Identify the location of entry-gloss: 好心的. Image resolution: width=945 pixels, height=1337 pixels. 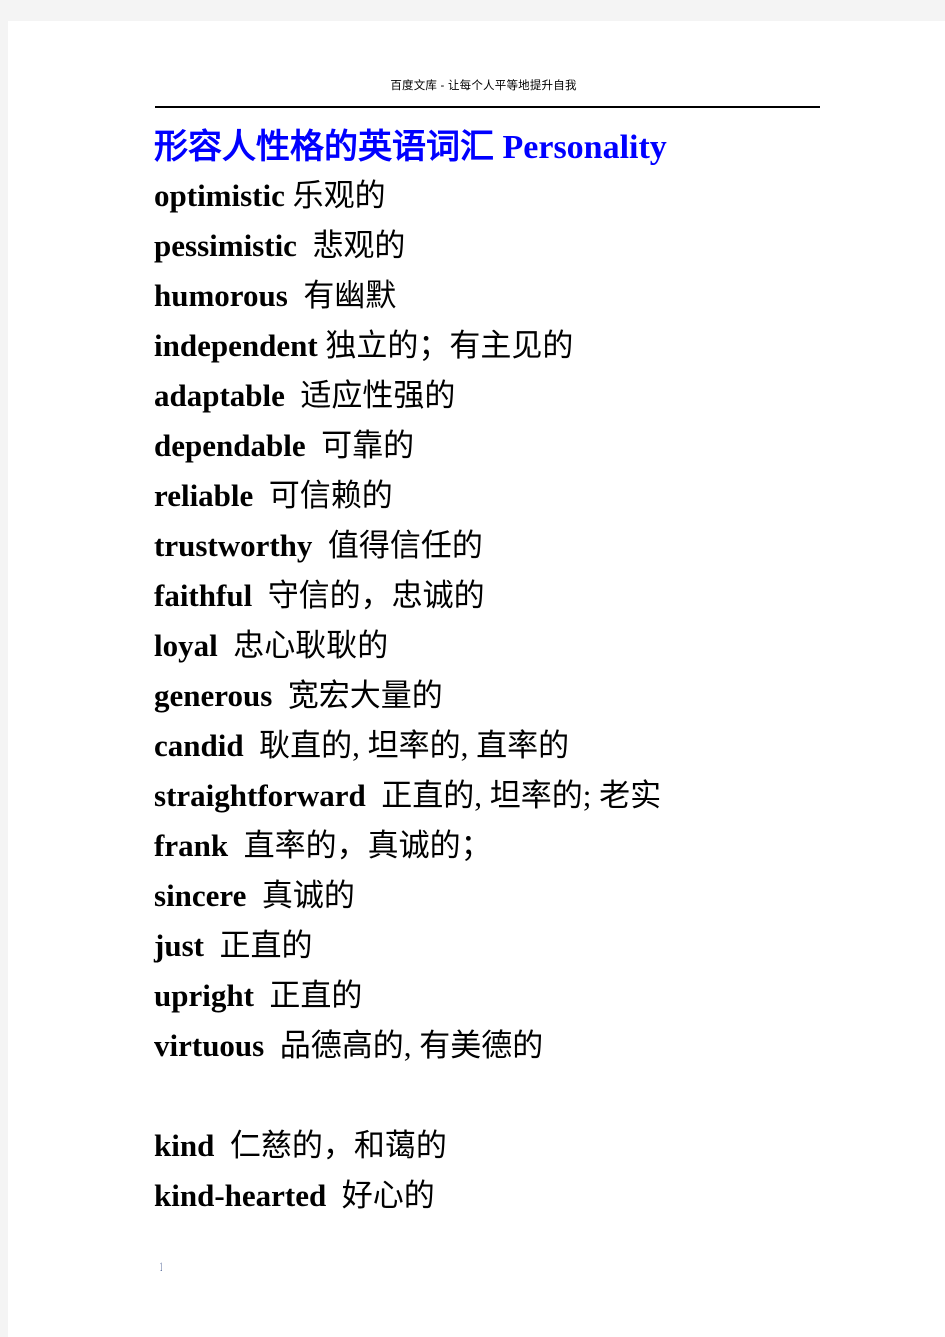
(388, 1195).